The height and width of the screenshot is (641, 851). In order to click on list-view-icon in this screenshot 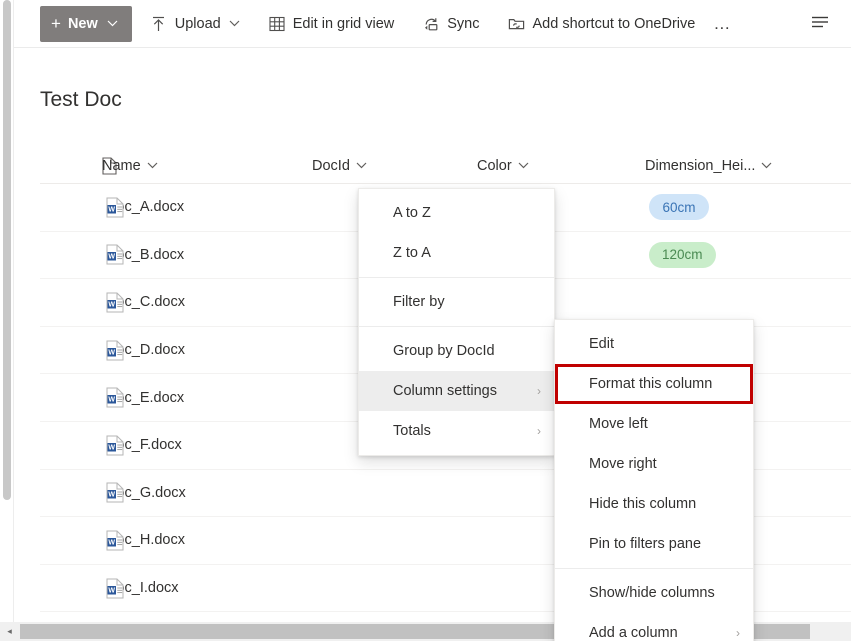, I will do `click(820, 23)`.